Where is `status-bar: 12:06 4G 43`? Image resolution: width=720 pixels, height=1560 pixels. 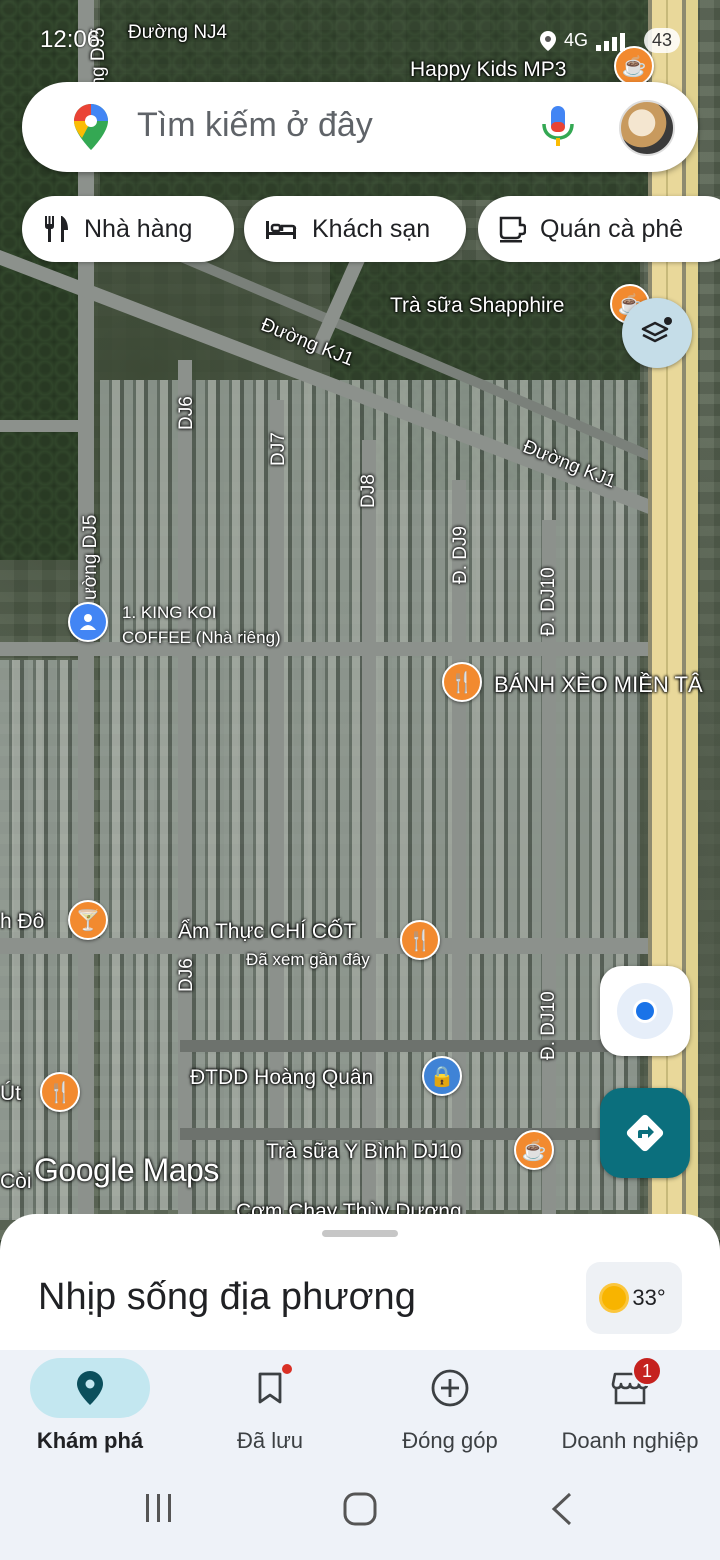 status-bar: 12:06 4G 43 is located at coordinates (360, 42).